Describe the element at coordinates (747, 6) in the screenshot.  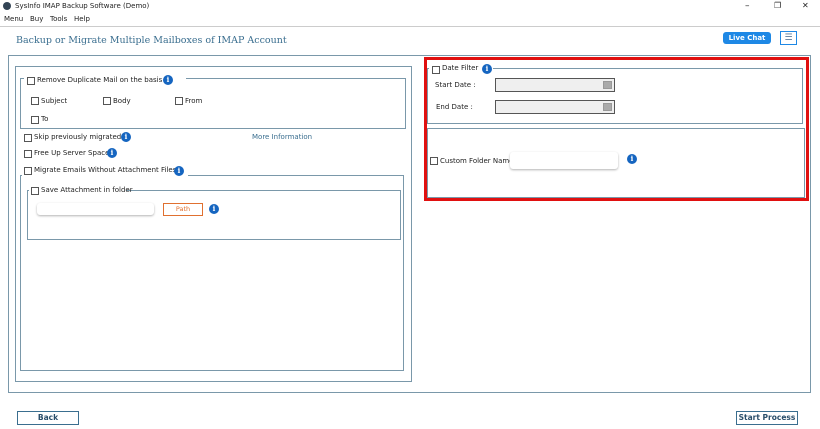
I see `minimize-button: –` at that location.